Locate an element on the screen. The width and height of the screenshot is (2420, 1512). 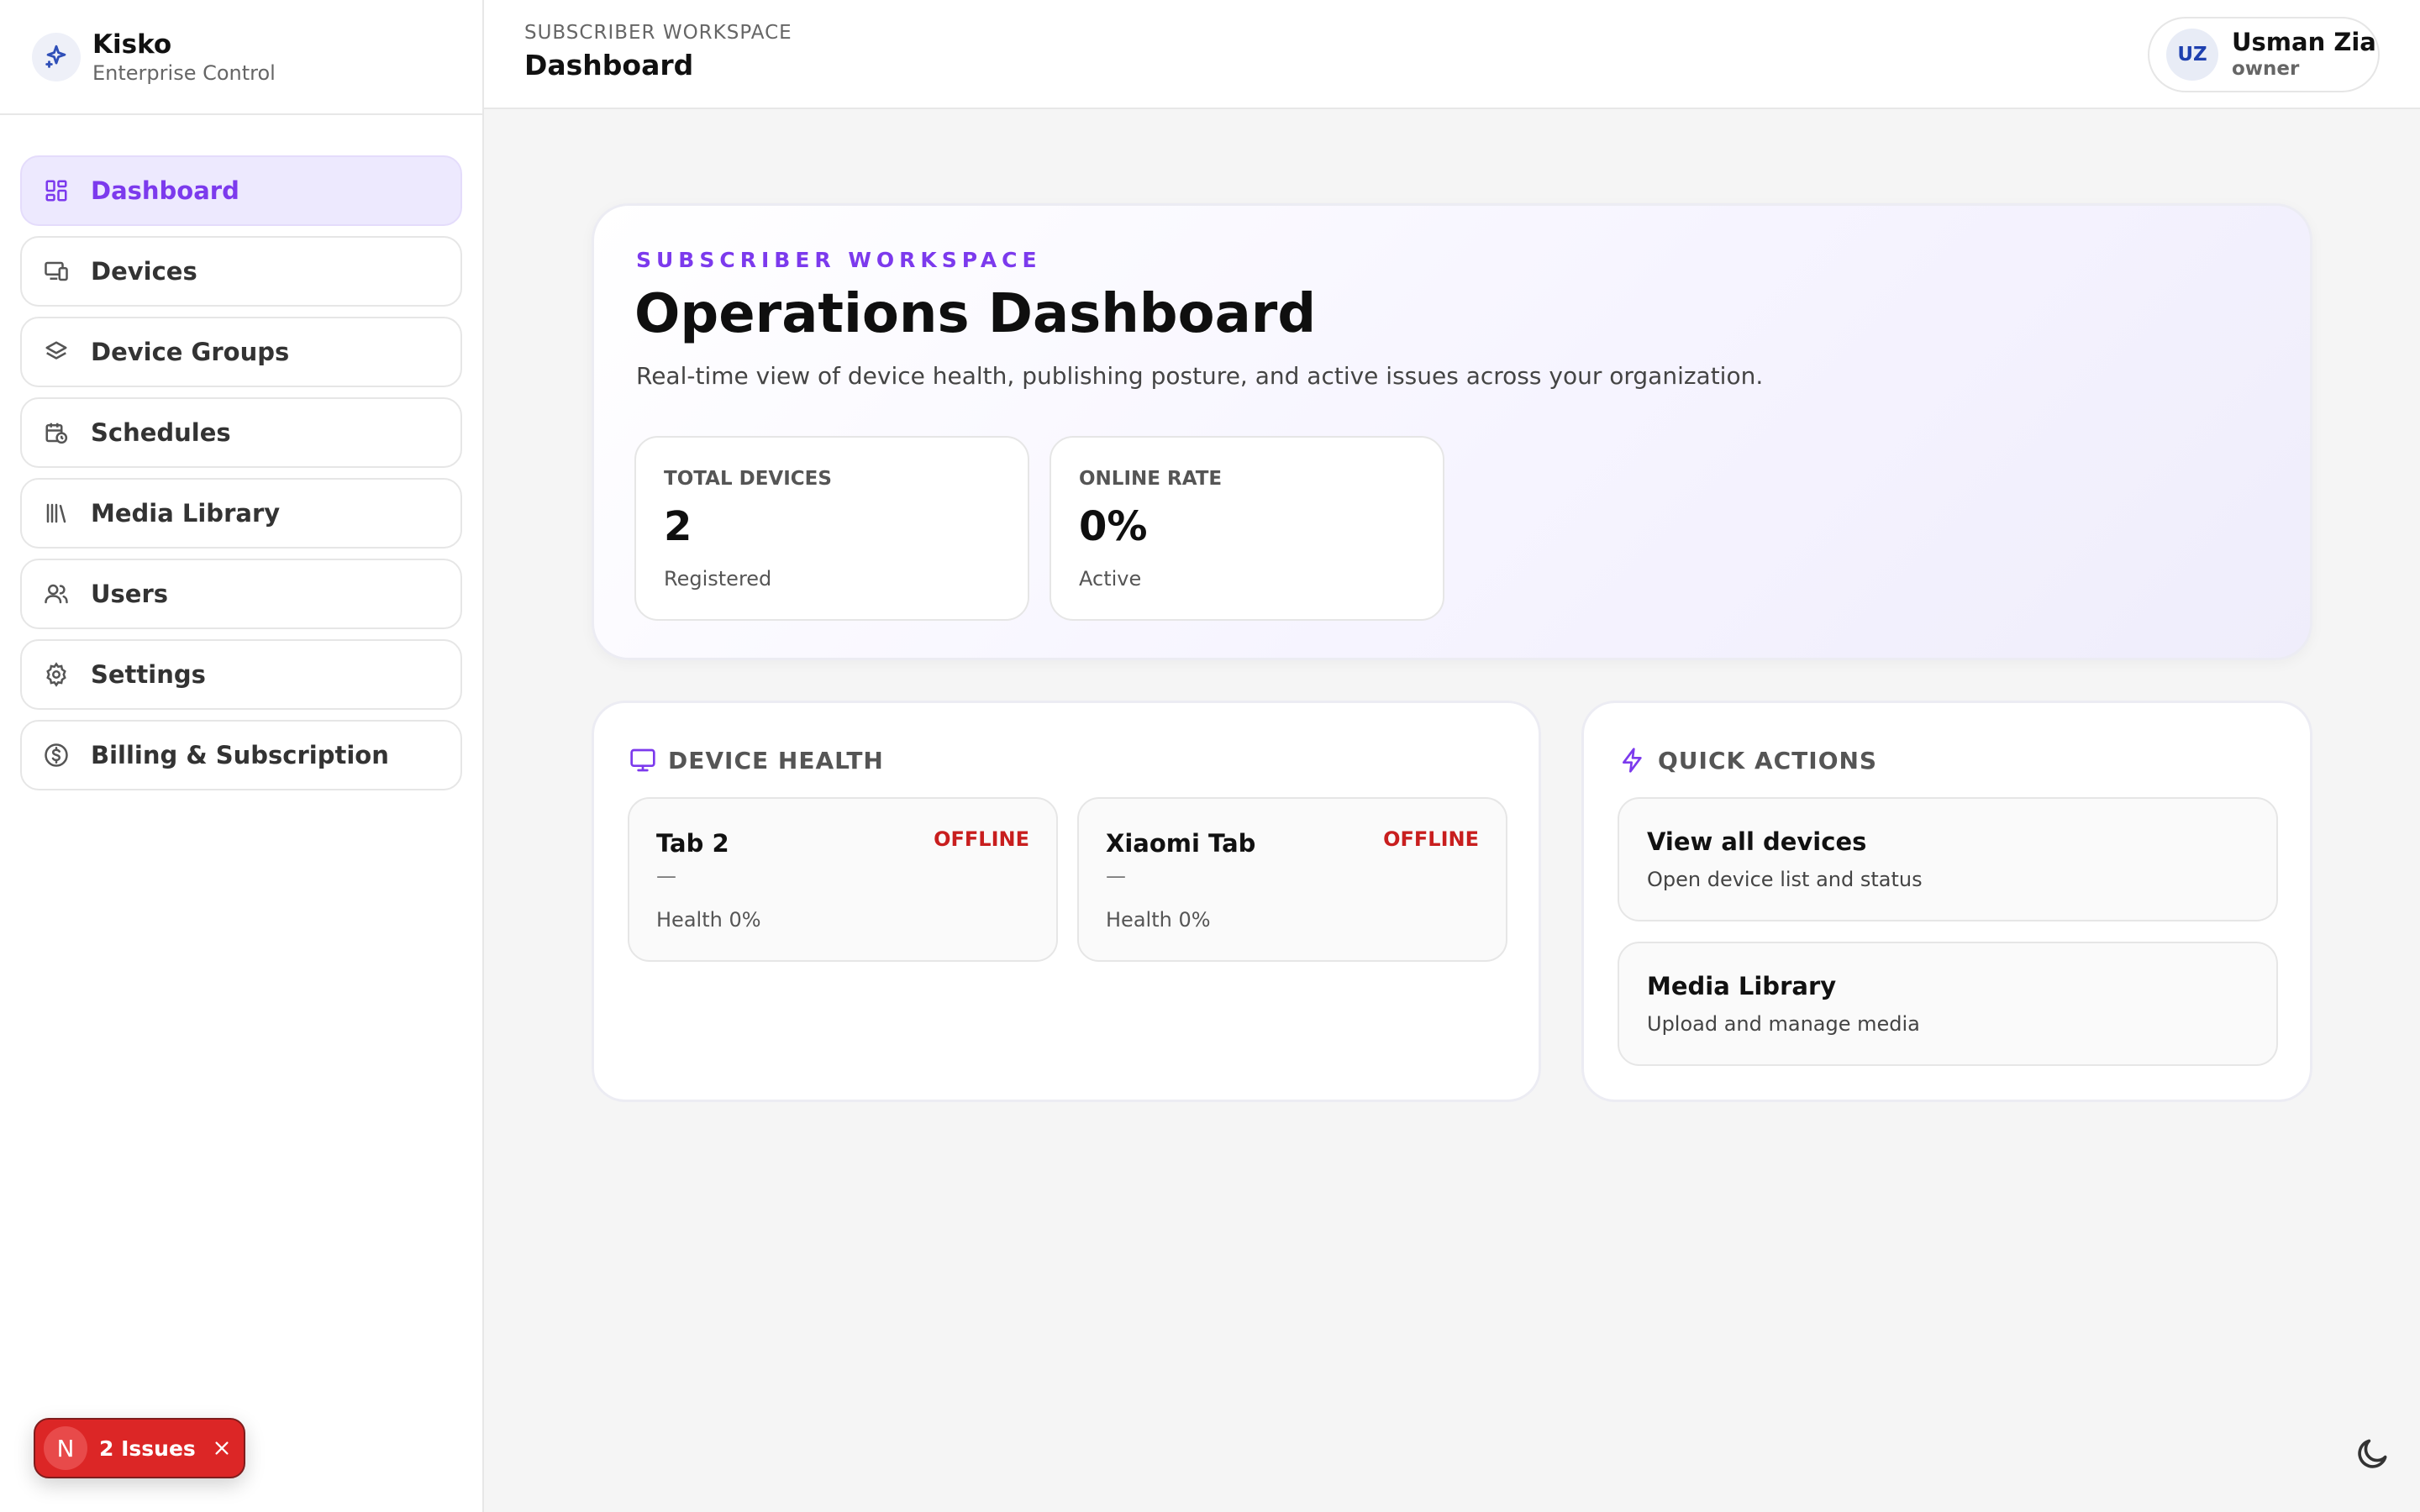
device-card: Tab 2 OFFLINE — Health 0% is located at coordinates (843, 879).